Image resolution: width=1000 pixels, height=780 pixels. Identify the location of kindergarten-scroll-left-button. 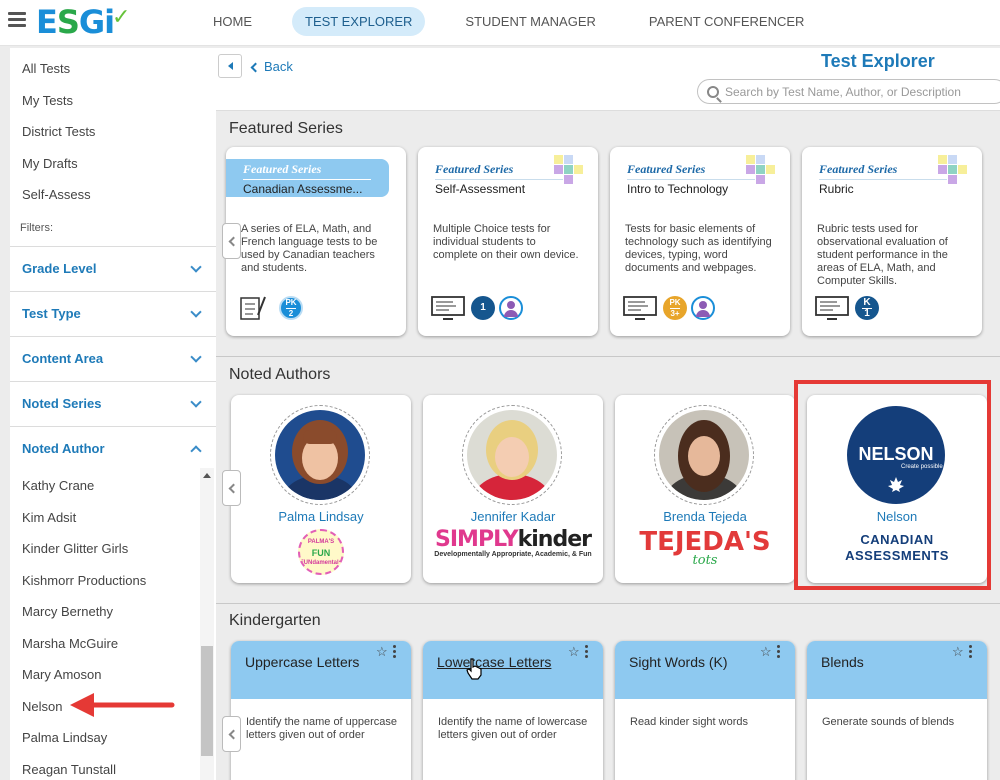
(231, 734).